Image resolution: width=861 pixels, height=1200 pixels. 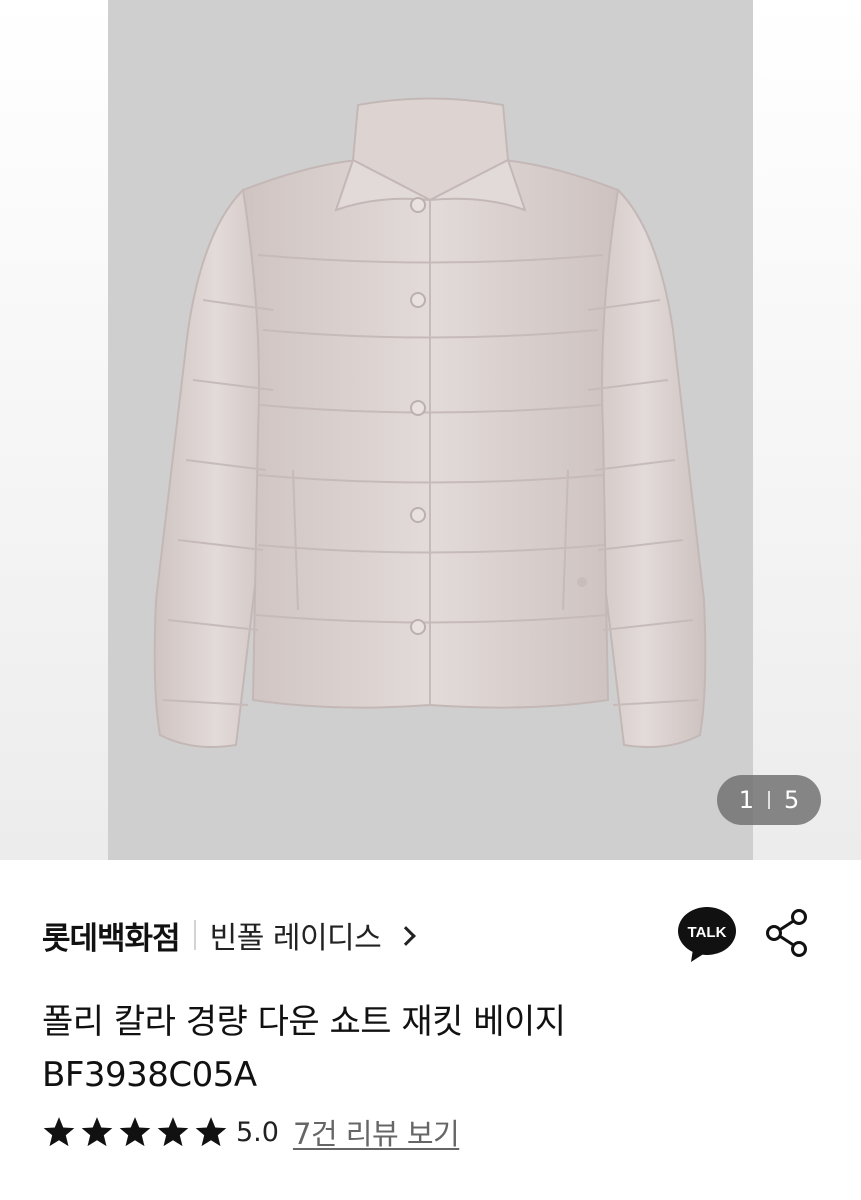 I want to click on product-model-code: BF3938C05A, so click(x=149, y=1075).